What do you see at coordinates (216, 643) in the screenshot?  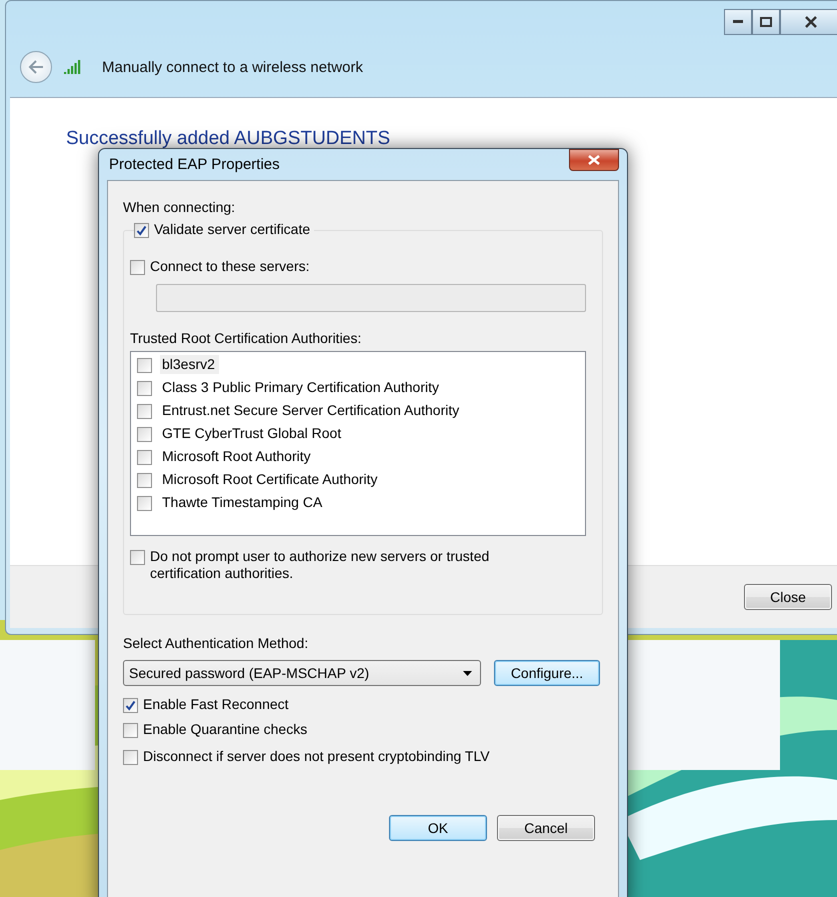 I see `section-label: Select Authentication Method:` at bounding box center [216, 643].